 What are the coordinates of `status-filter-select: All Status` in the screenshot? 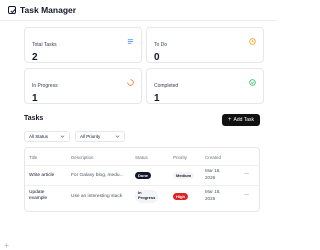 It's located at (47, 136).